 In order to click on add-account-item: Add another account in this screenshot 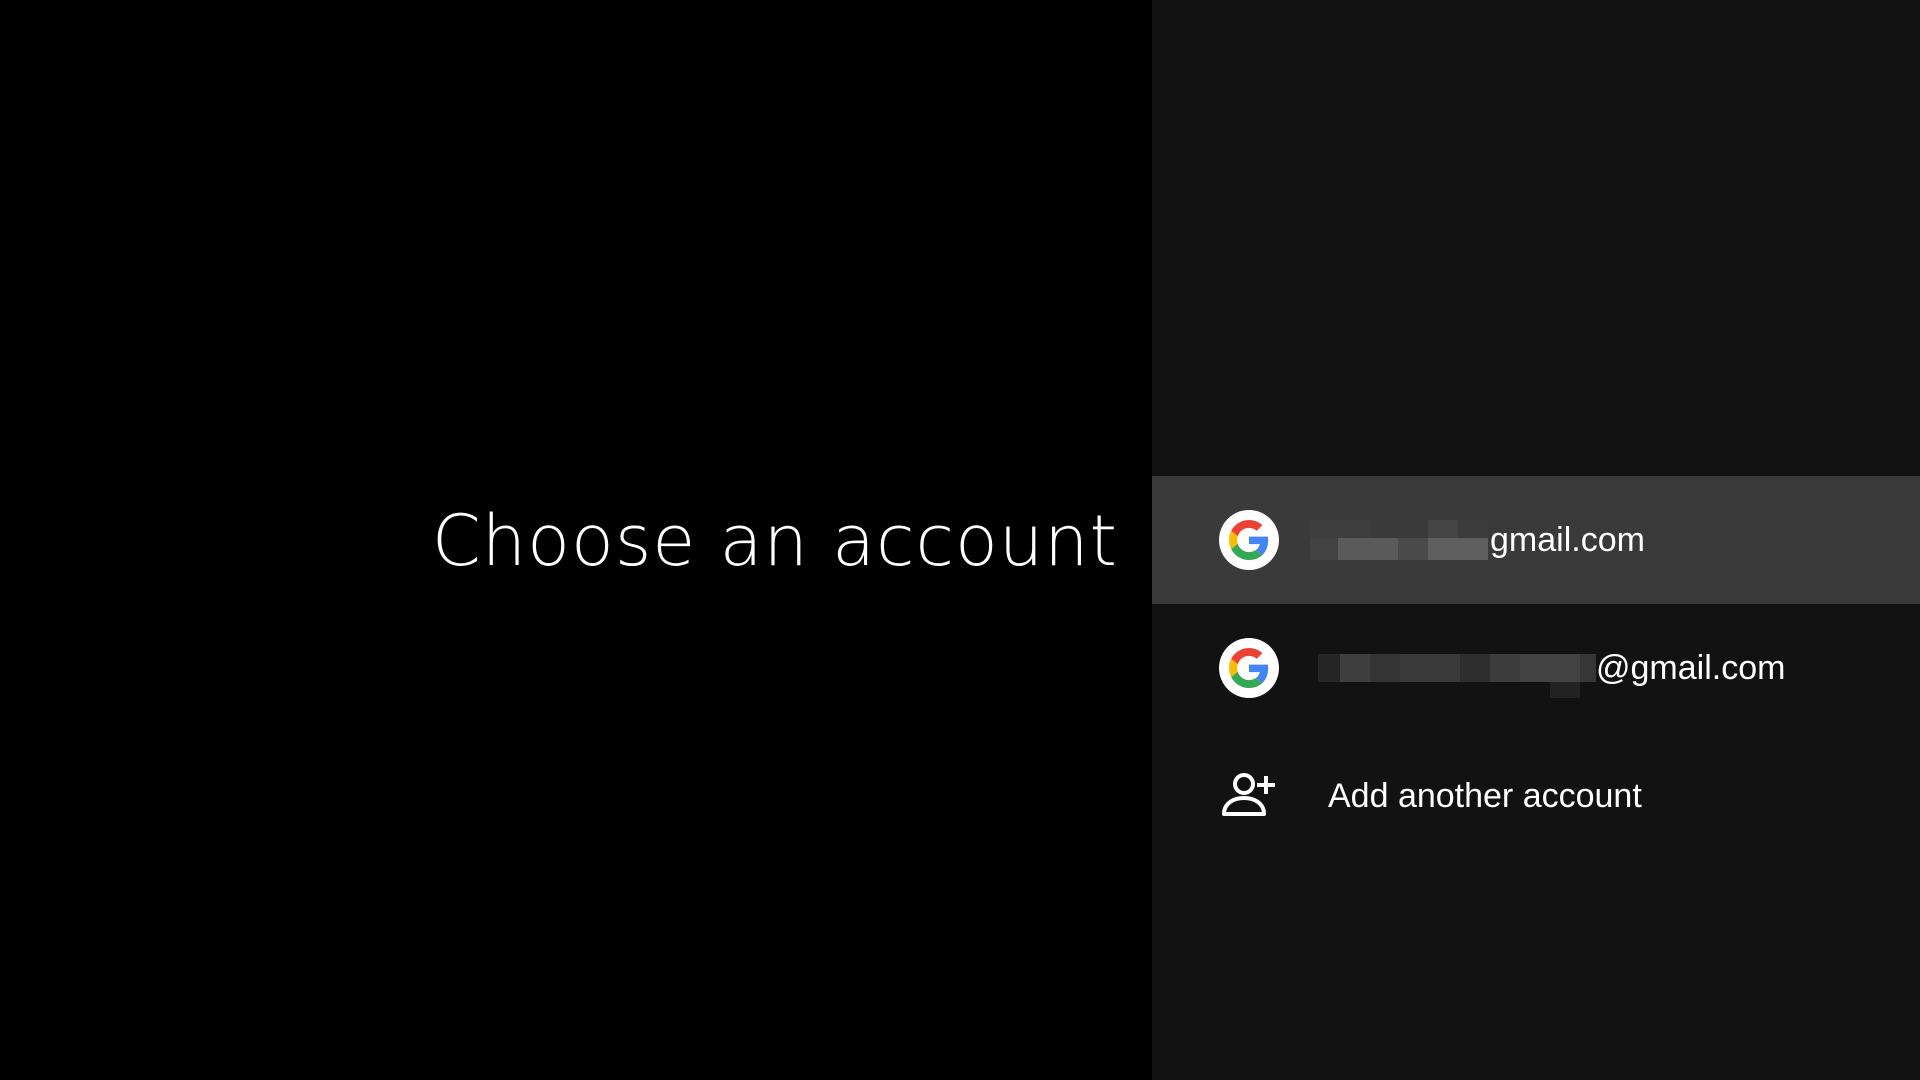, I will do `click(1536, 796)`.